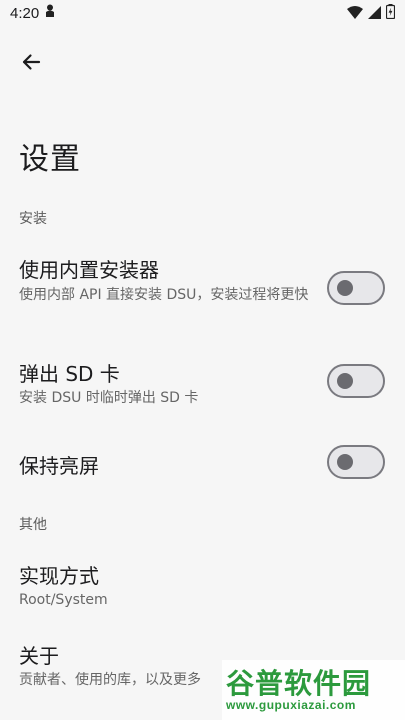 The image size is (405, 720). What do you see at coordinates (164, 295) in the screenshot?
I see `pref-builtin-installer-summary: 使用内部 API 直接安装 DSU，安装过程将更快` at bounding box center [164, 295].